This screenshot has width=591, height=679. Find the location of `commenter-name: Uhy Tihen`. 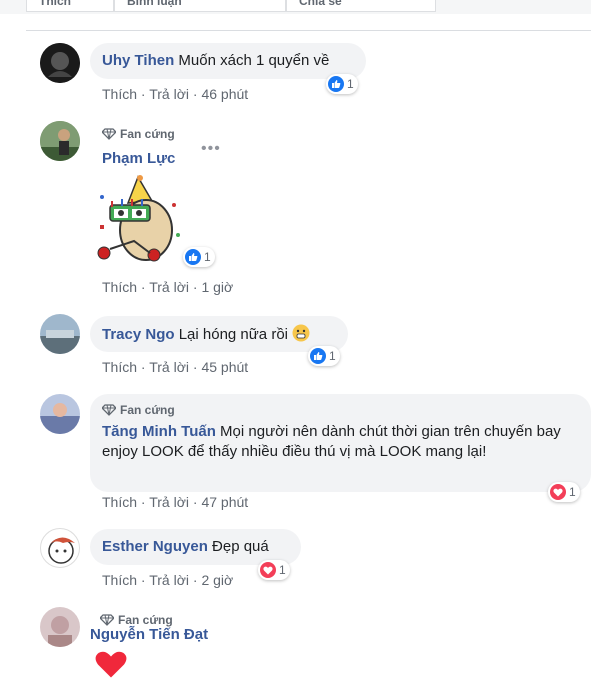

commenter-name: Uhy Tihen is located at coordinates (138, 60).